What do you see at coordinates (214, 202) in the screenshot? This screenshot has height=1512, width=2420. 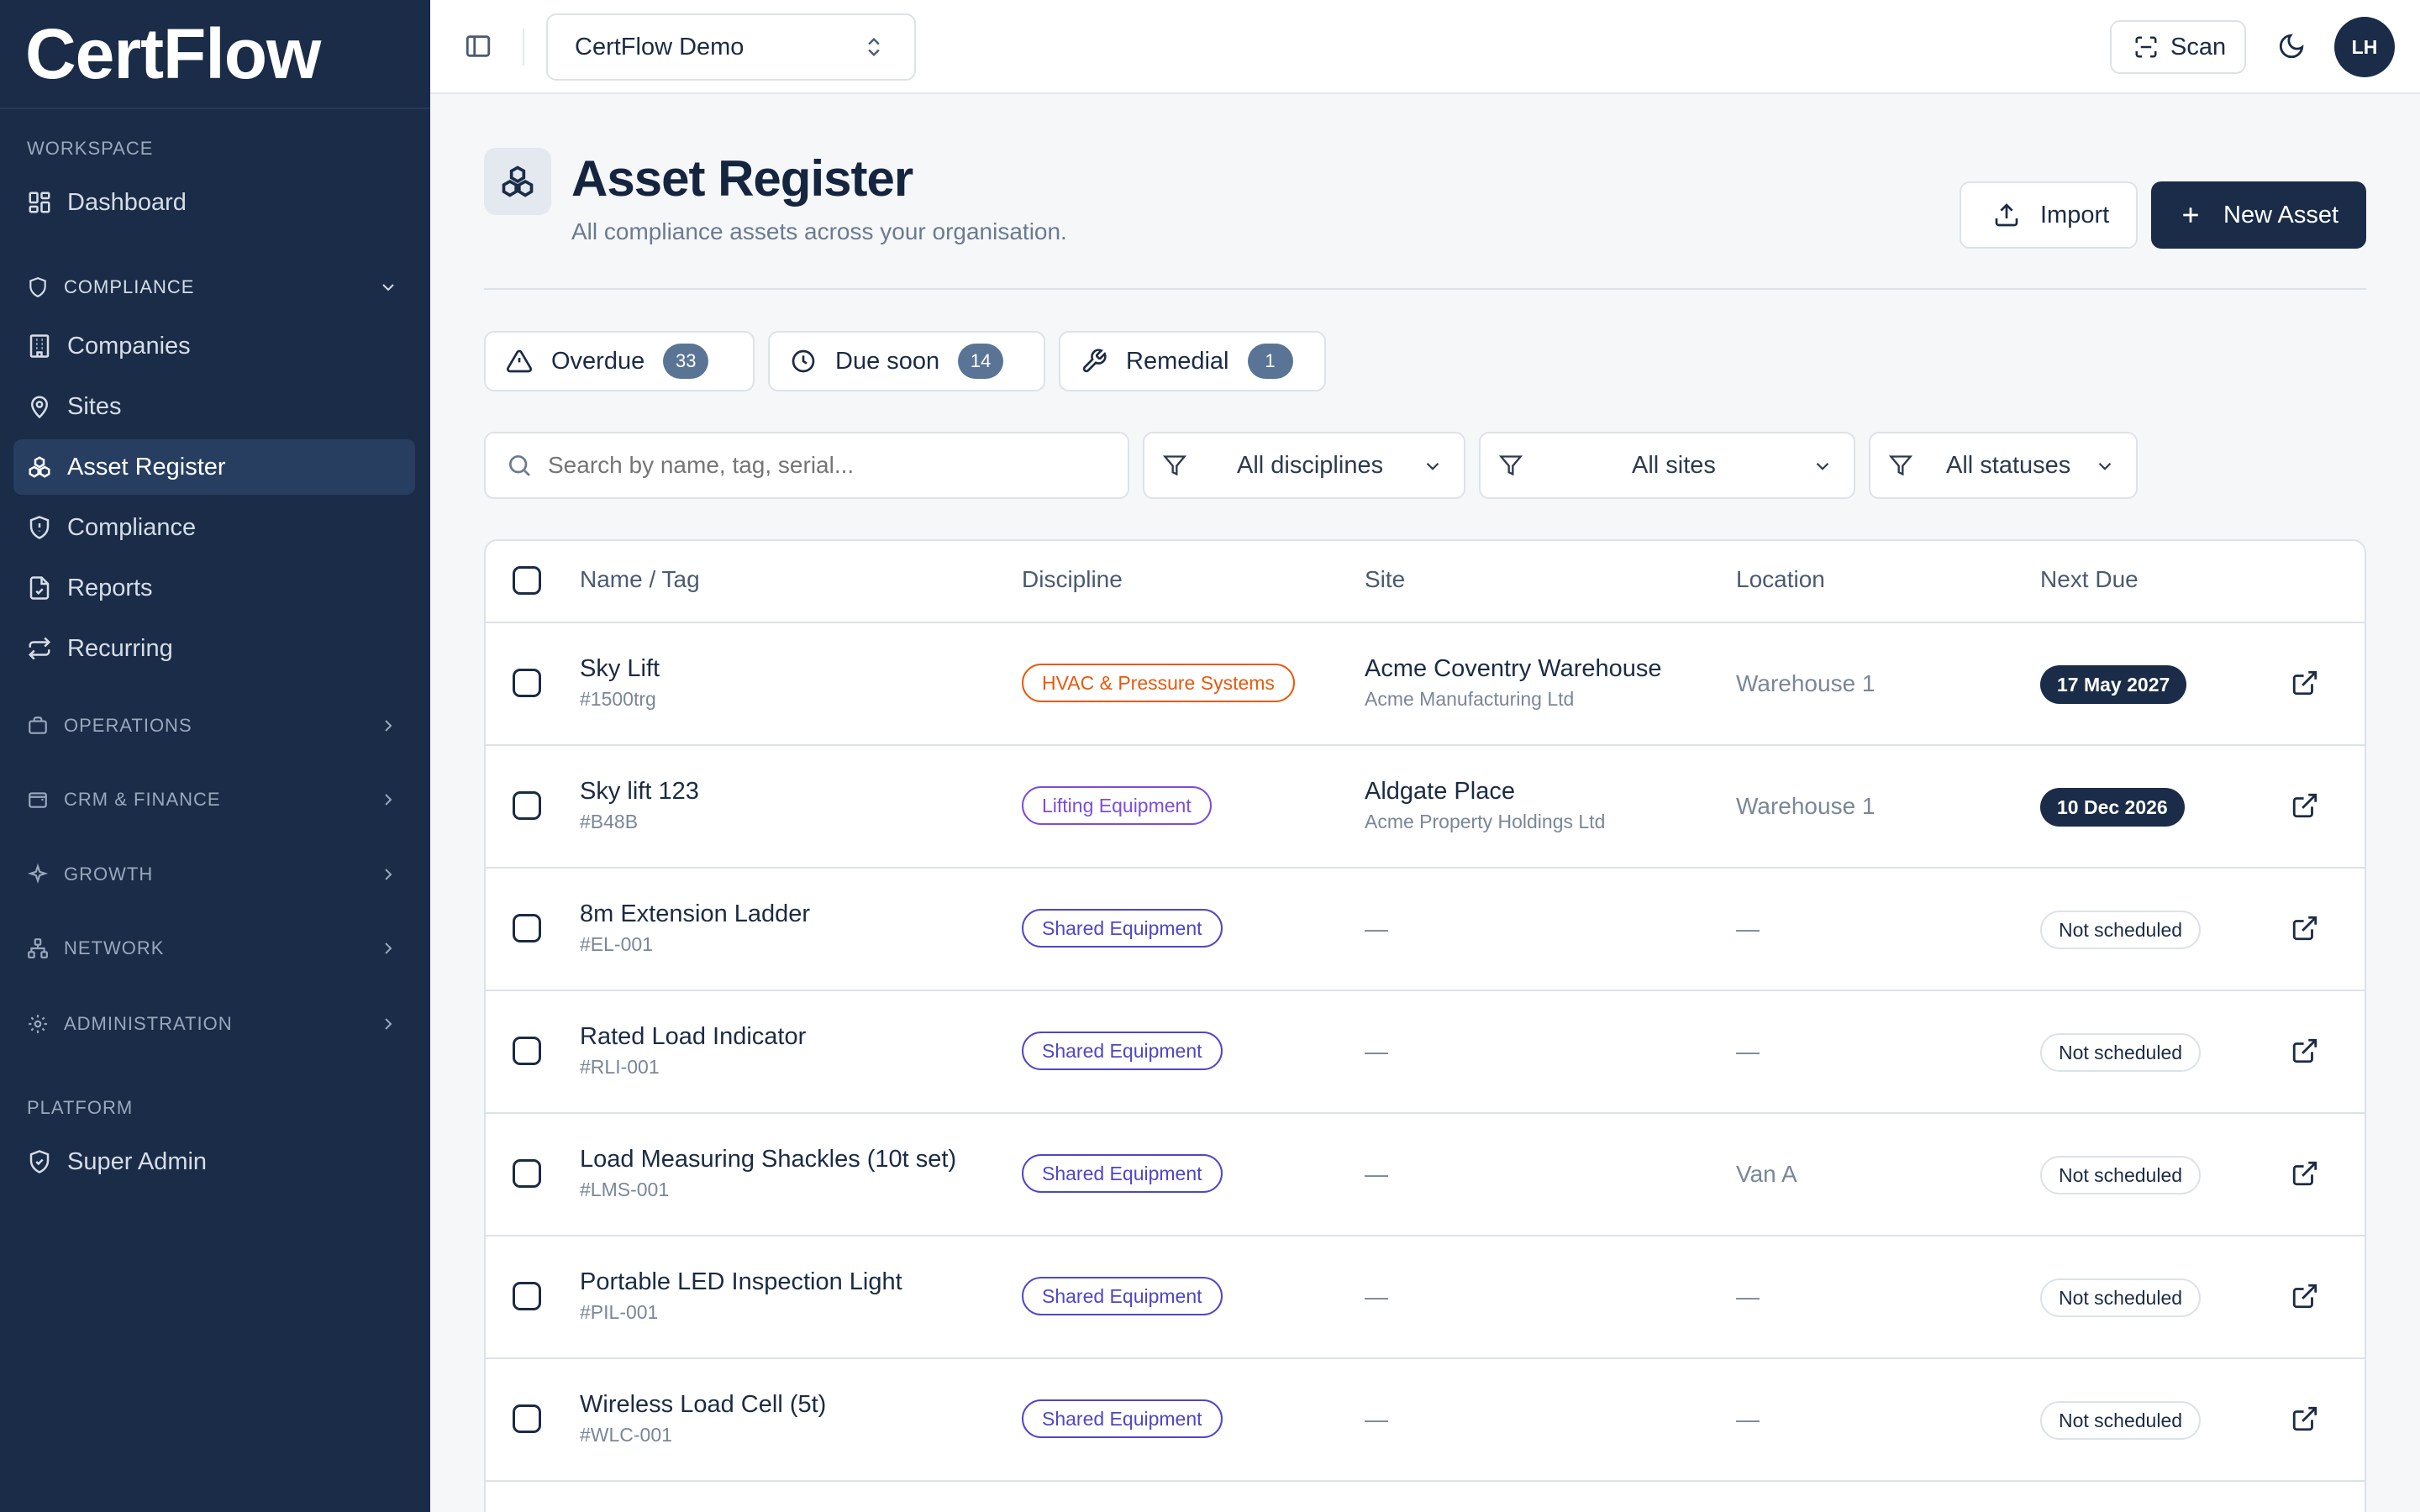 I see `sidebar-item-dashboard: Dashboard` at bounding box center [214, 202].